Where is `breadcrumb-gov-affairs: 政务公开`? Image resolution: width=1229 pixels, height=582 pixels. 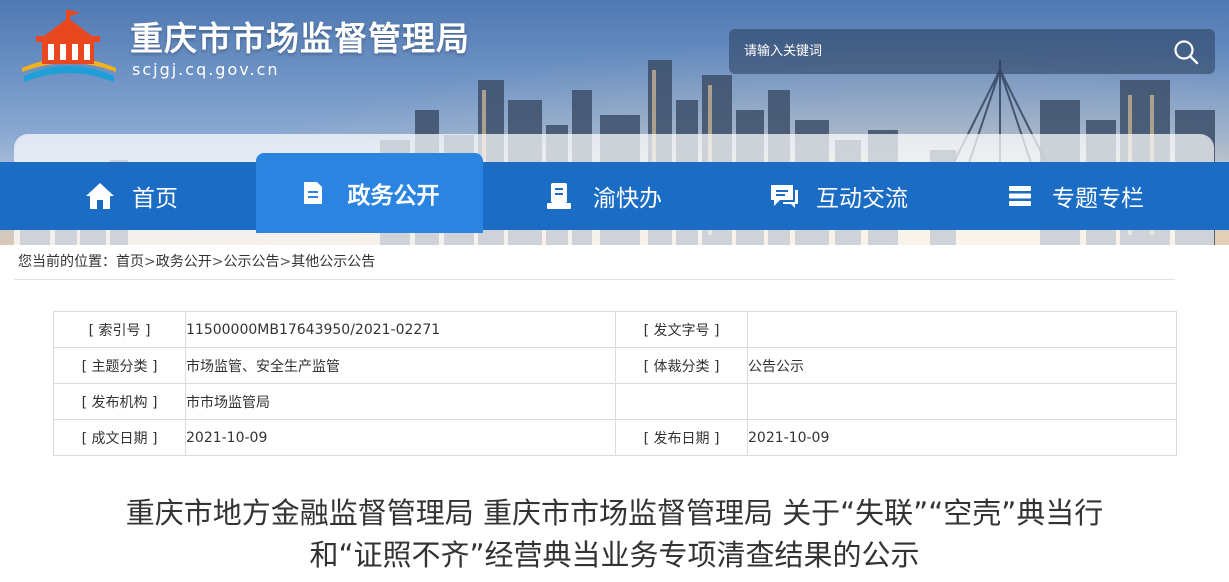
breadcrumb-gov-affairs: 政务公开 is located at coordinates (184, 262).